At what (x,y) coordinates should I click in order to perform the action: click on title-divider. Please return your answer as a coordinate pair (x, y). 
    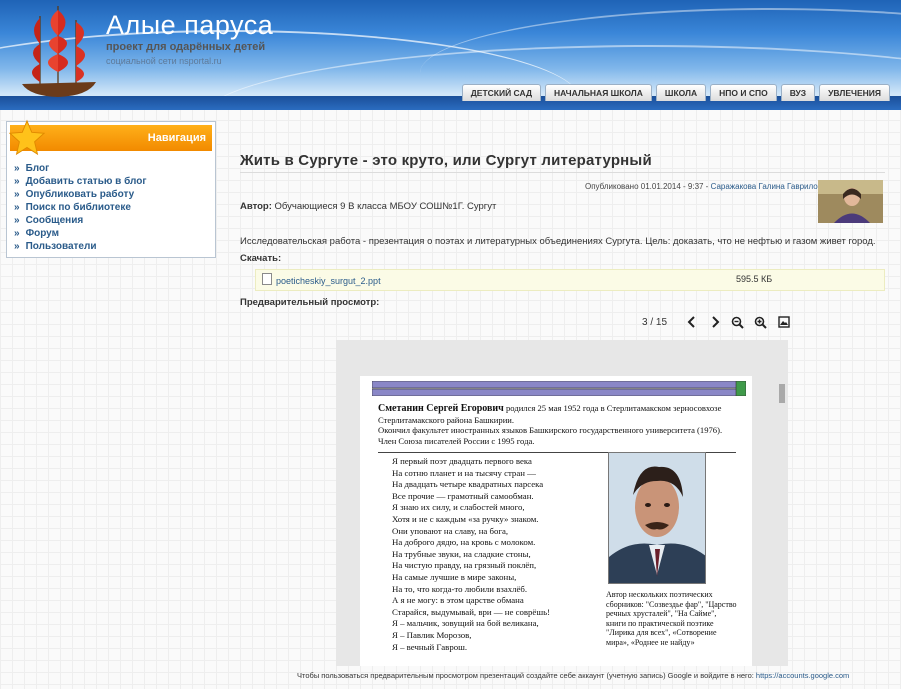
    Looking at the image, I should click on (562, 172).